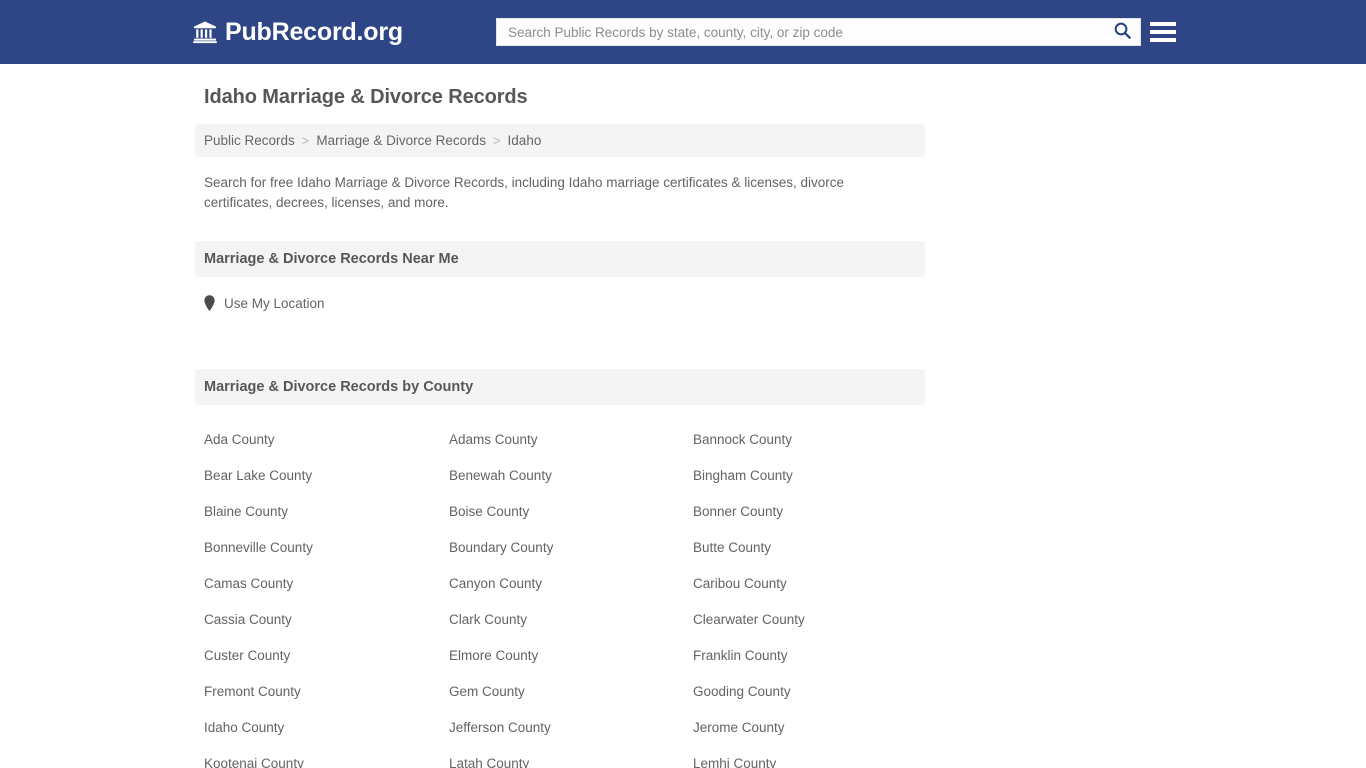 Image resolution: width=1366 pixels, height=768 pixels. I want to click on section-heading-by-county: Marriage & Divorce Records by County, so click(560, 387).